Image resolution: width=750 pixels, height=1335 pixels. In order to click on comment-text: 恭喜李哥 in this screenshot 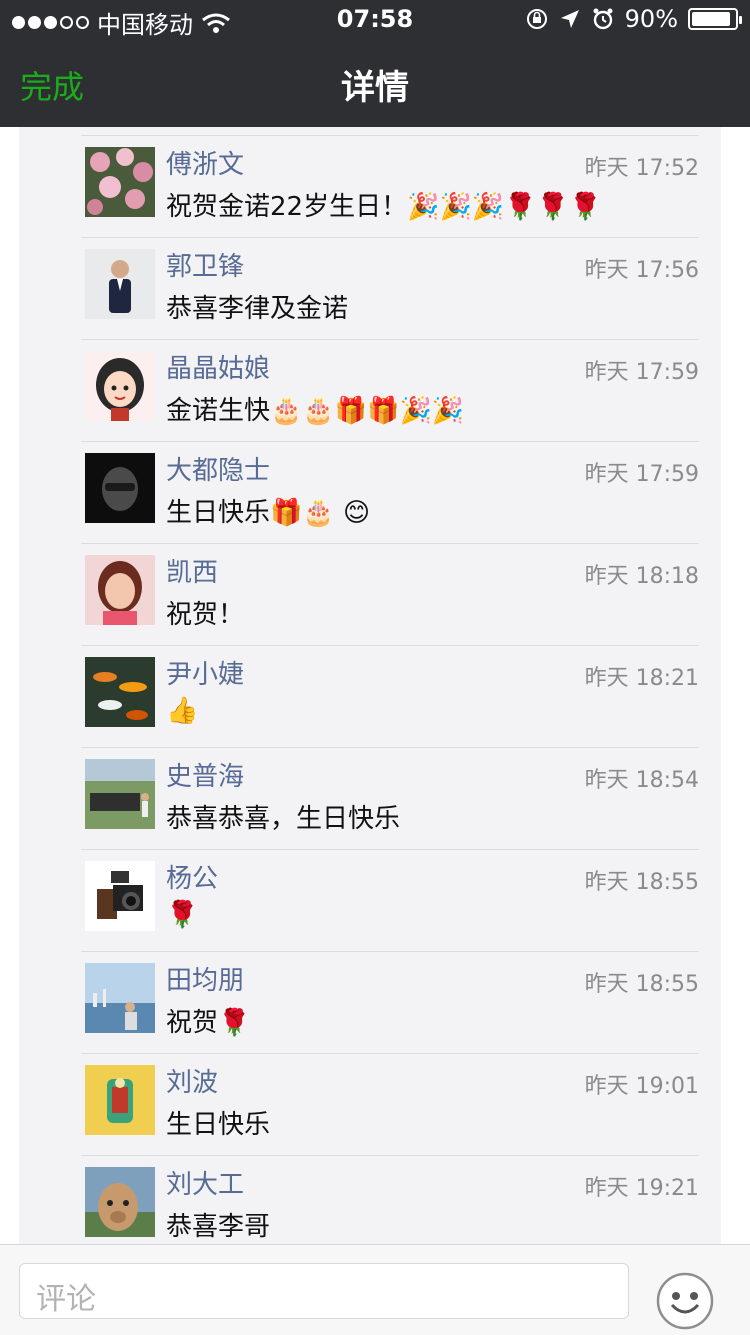, I will do `click(218, 1227)`.